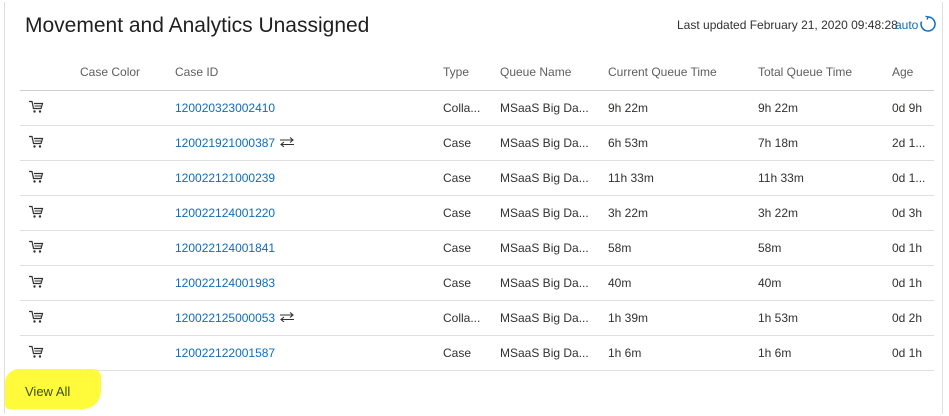 This screenshot has height=416, width=949. I want to click on panel-title: Movement and Analytics Unassigned, so click(197, 25).